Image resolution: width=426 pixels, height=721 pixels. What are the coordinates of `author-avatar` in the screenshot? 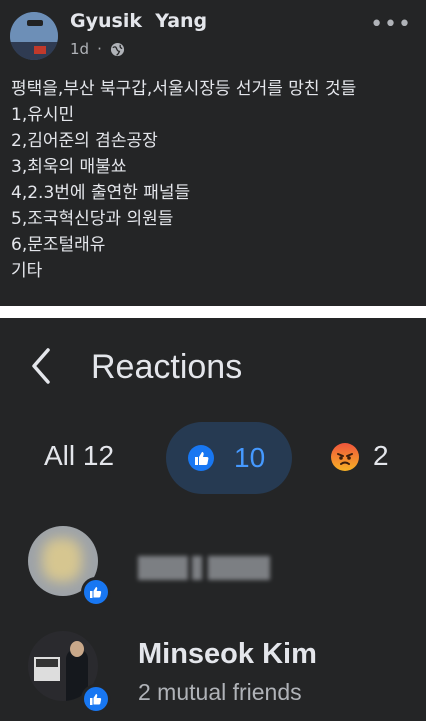 It's located at (34, 36).